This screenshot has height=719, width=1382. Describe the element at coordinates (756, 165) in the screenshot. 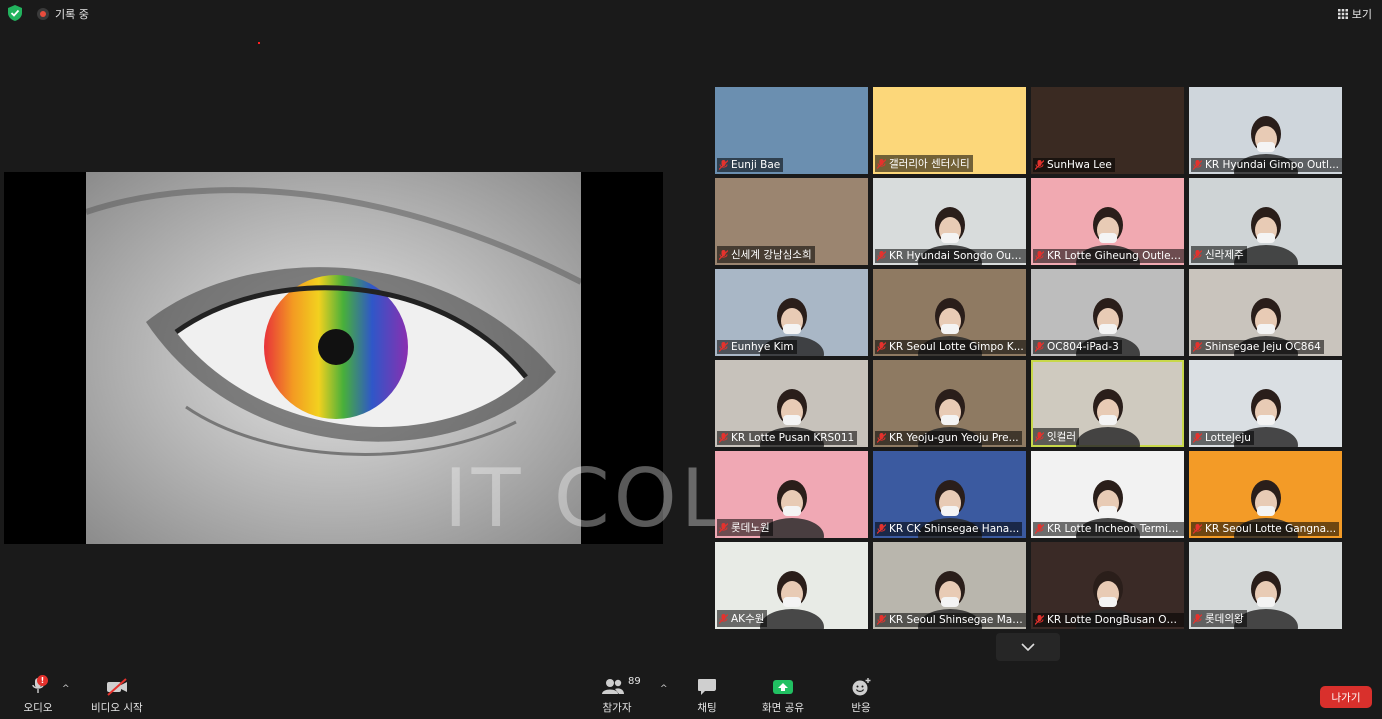

I see `participant-name: Eunji Bae` at that location.